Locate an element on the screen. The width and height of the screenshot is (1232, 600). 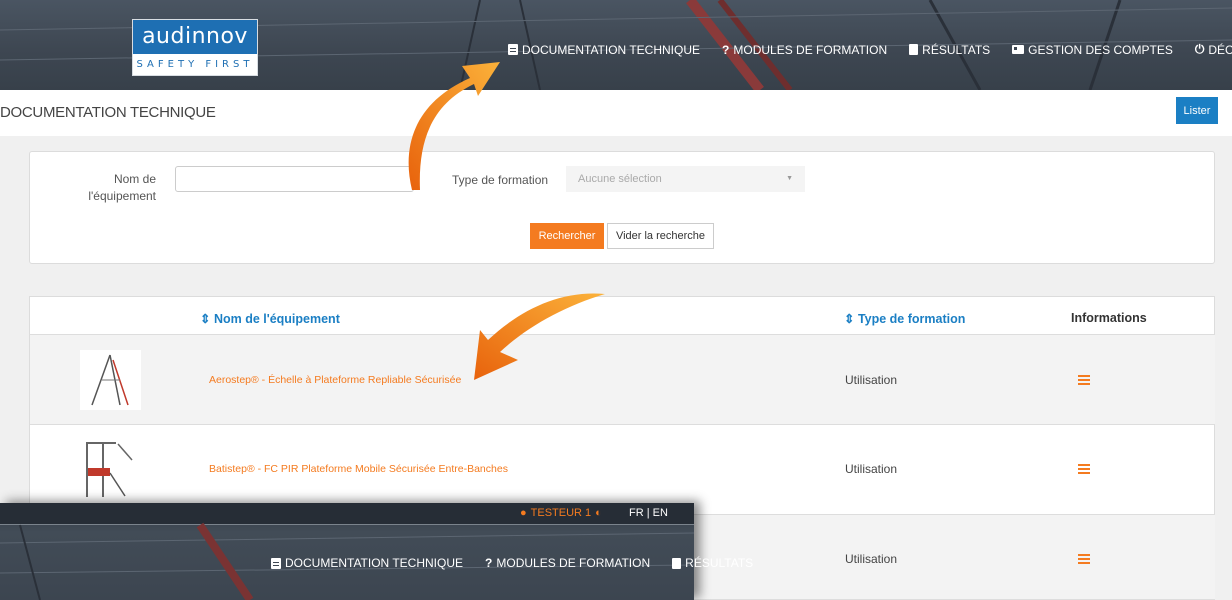
training-type-label: Type de formation is located at coordinates (500, 180).